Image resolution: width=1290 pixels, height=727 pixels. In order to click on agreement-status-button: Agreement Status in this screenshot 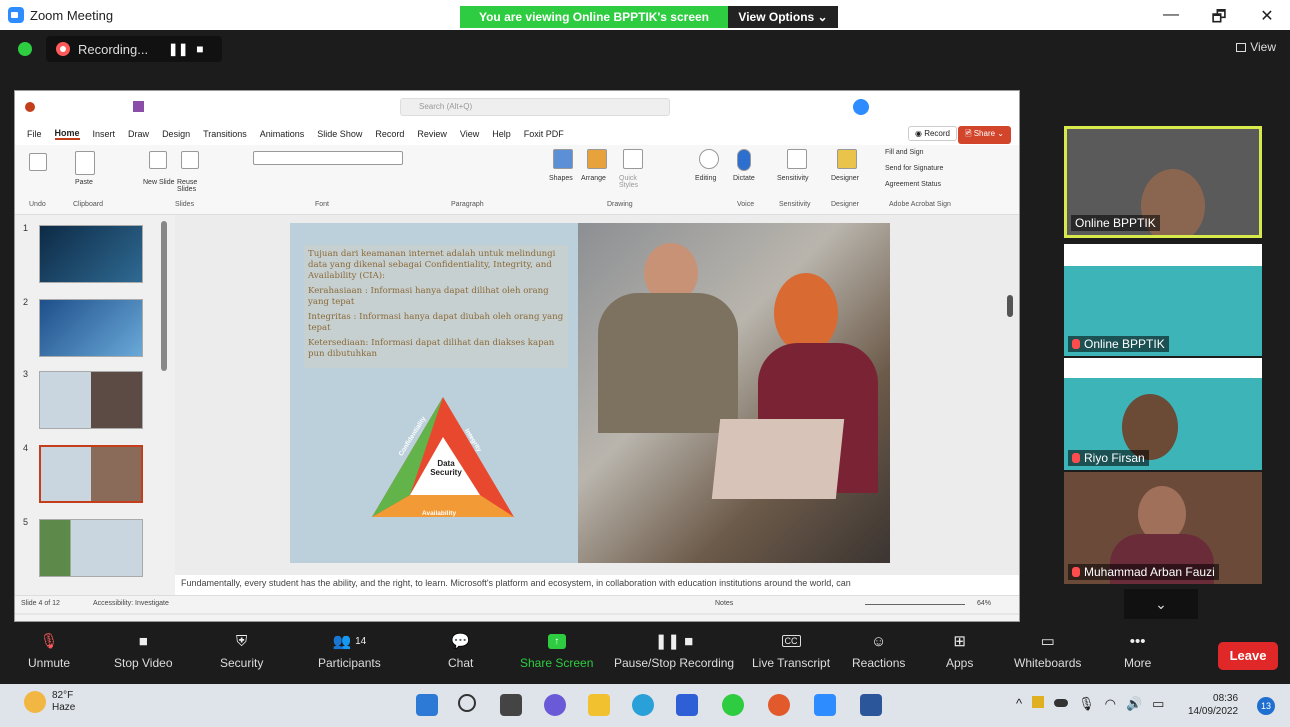, I will do `click(913, 184)`.